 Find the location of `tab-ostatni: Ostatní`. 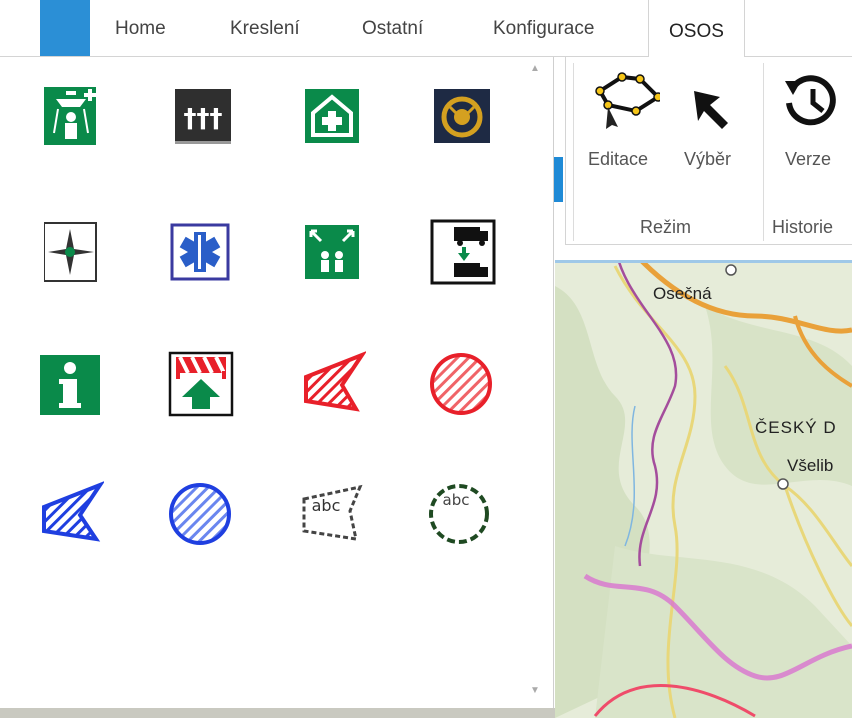

tab-ostatni: Ostatní is located at coordinates (392, 29).